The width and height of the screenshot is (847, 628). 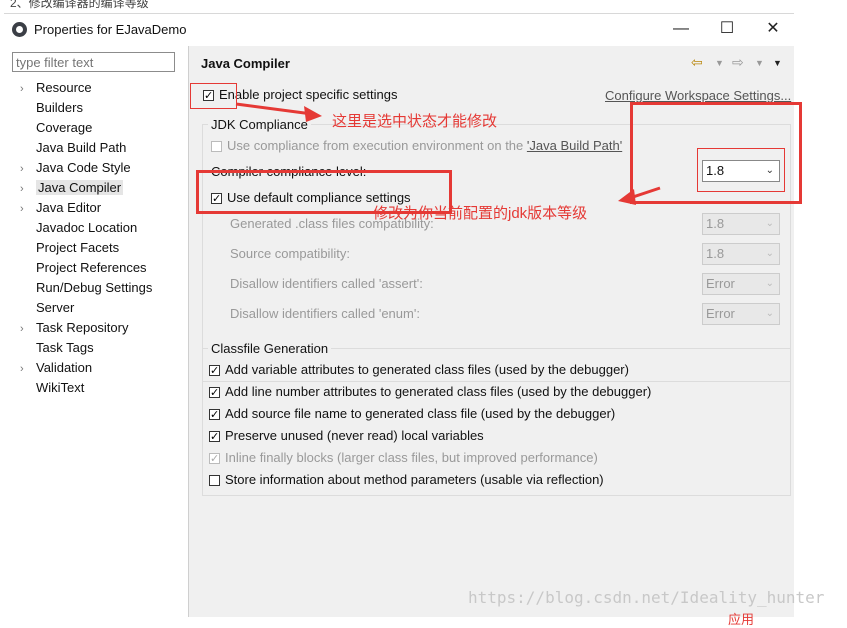 I want to click on arrow-head-enable, so click(x=313, y=114).